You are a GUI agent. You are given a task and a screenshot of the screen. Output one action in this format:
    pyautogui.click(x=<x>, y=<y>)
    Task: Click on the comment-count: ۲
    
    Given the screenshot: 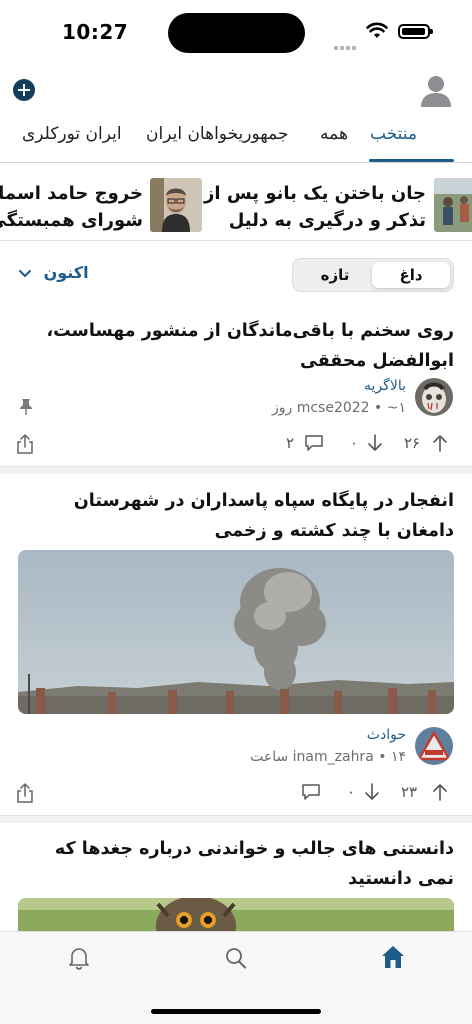 What is the action you would take?
    pyautogui.click(x=290, y=443)
    